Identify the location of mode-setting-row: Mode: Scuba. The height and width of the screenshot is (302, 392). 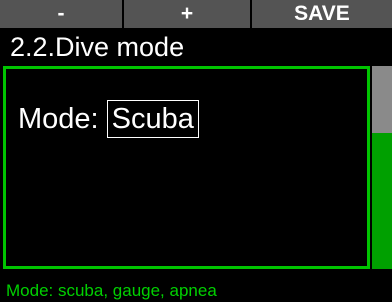
(108, 119).